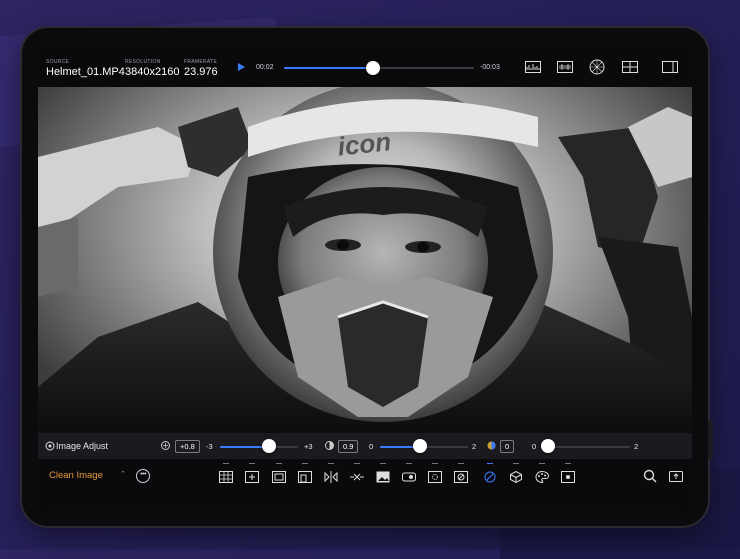 This screenshot has width=740, height=559. What do you see at coordinates (371, 446) in the screenshot?
I see `contrast-min: 0` at bounding box center [371, 446].